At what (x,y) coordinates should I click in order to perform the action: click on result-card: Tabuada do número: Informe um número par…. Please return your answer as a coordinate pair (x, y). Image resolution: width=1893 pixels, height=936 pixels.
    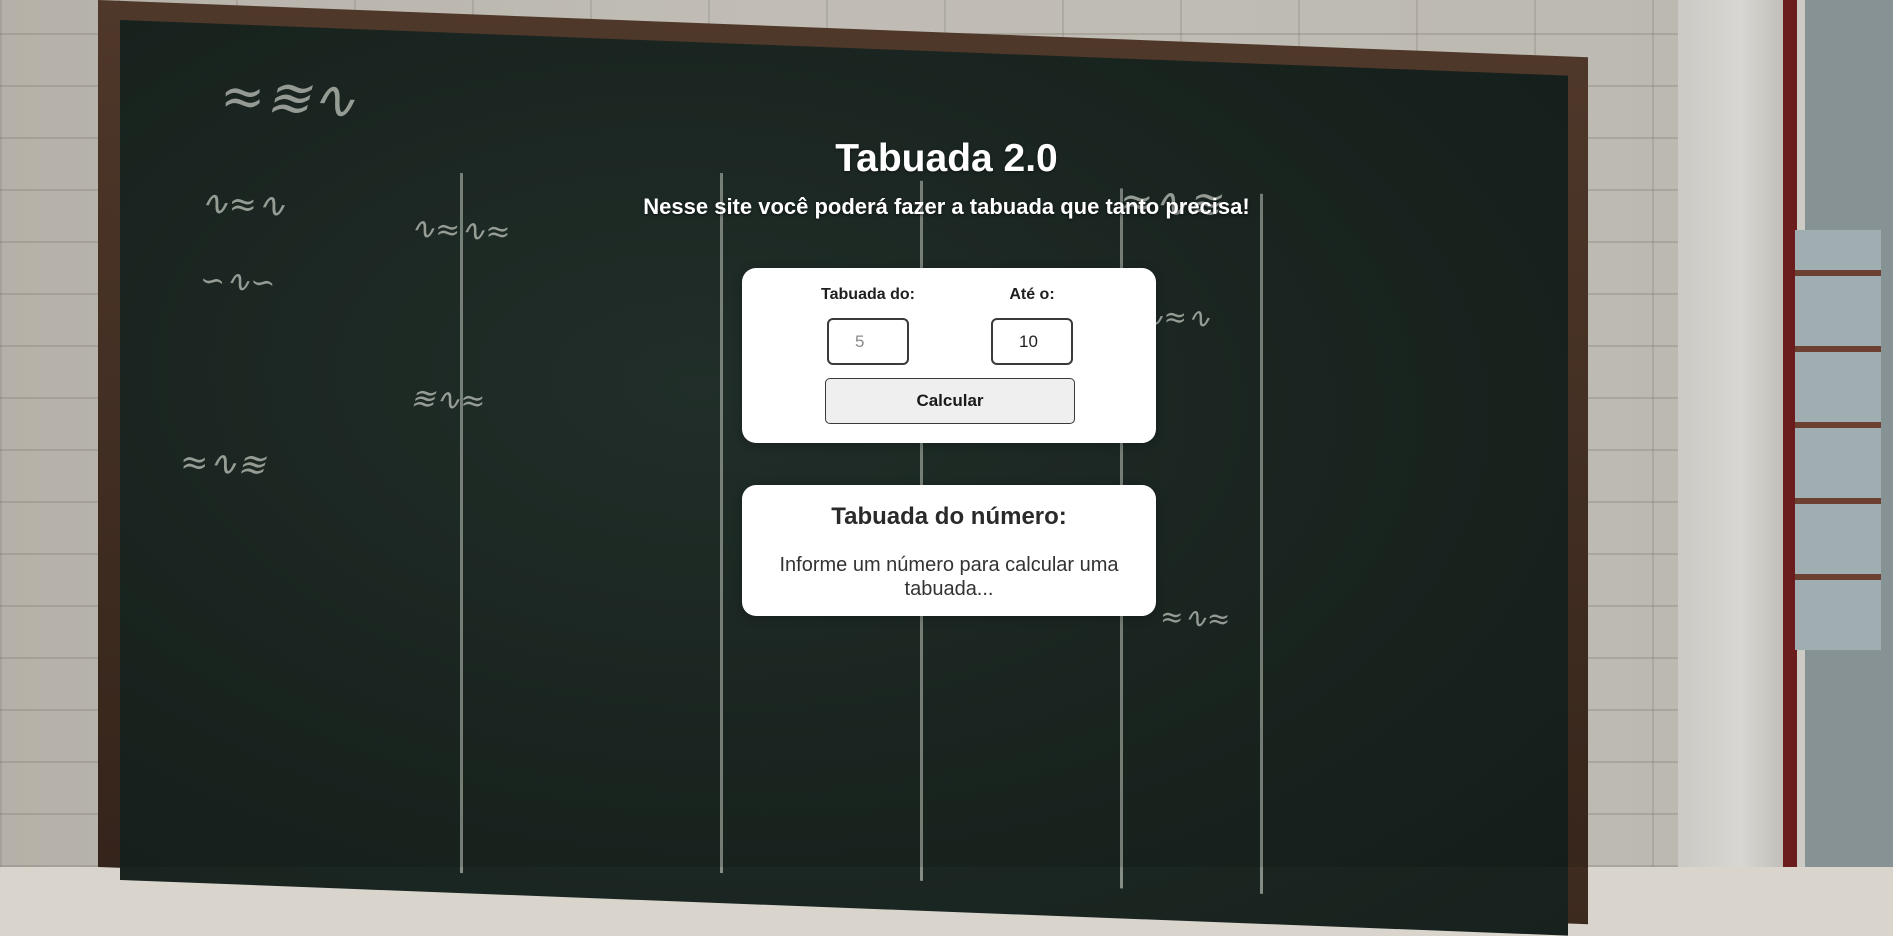
    Looking at the image, I should click on (949, 550).